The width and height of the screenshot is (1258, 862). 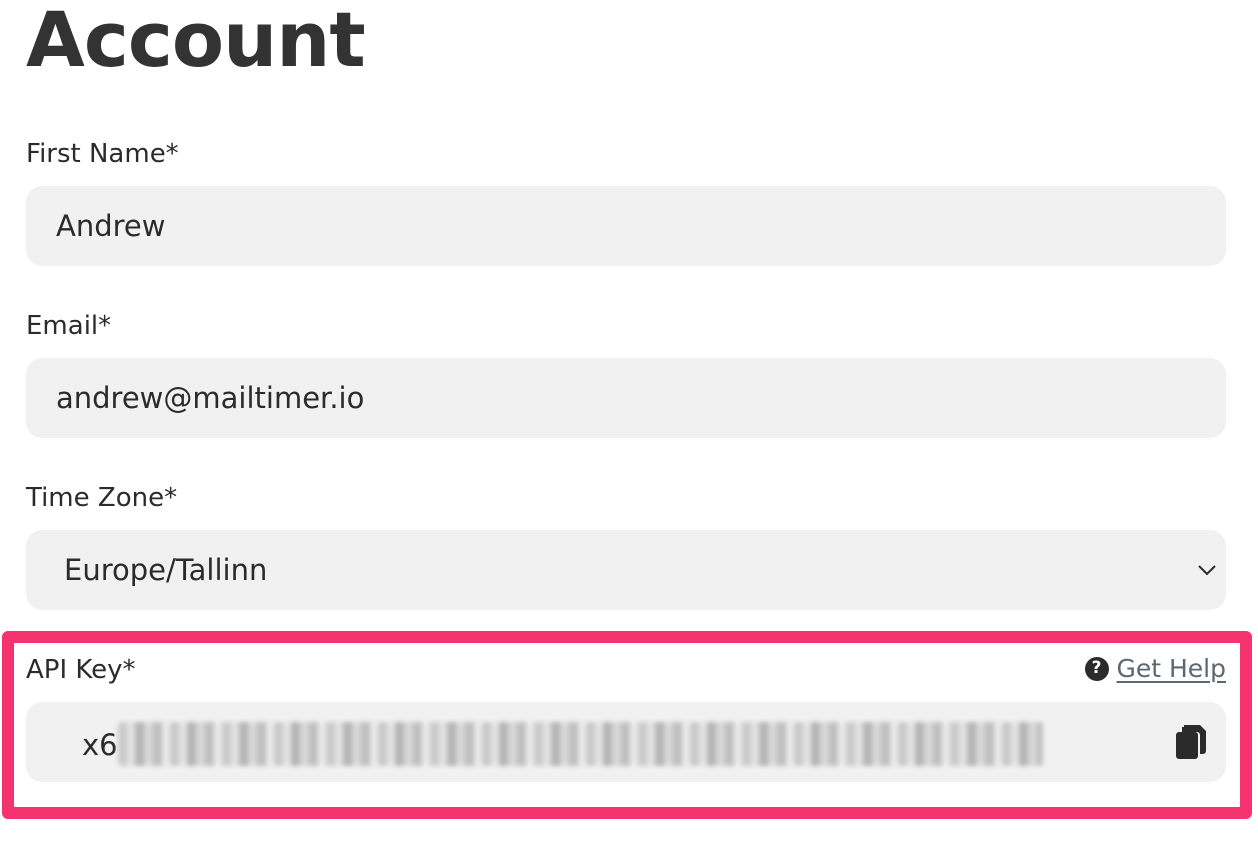 I want to click on email-field-wrapper, so click(x=626, y=398).